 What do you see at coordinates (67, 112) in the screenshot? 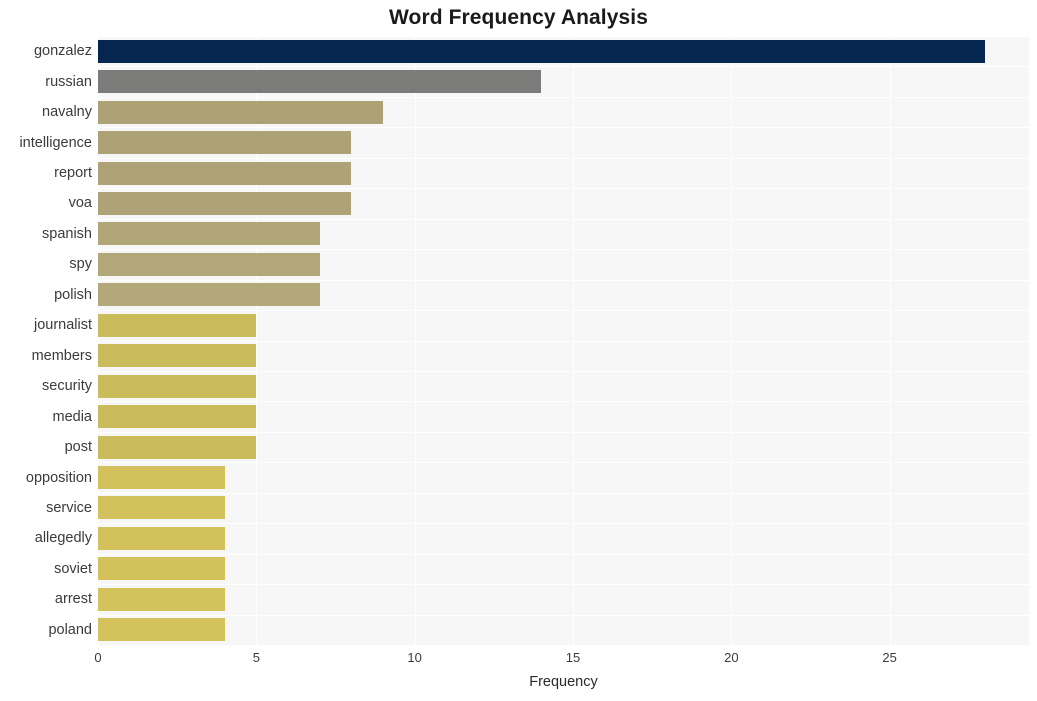
I see `y-axis-tick-label: navalny` at bounding box center [67, 112].